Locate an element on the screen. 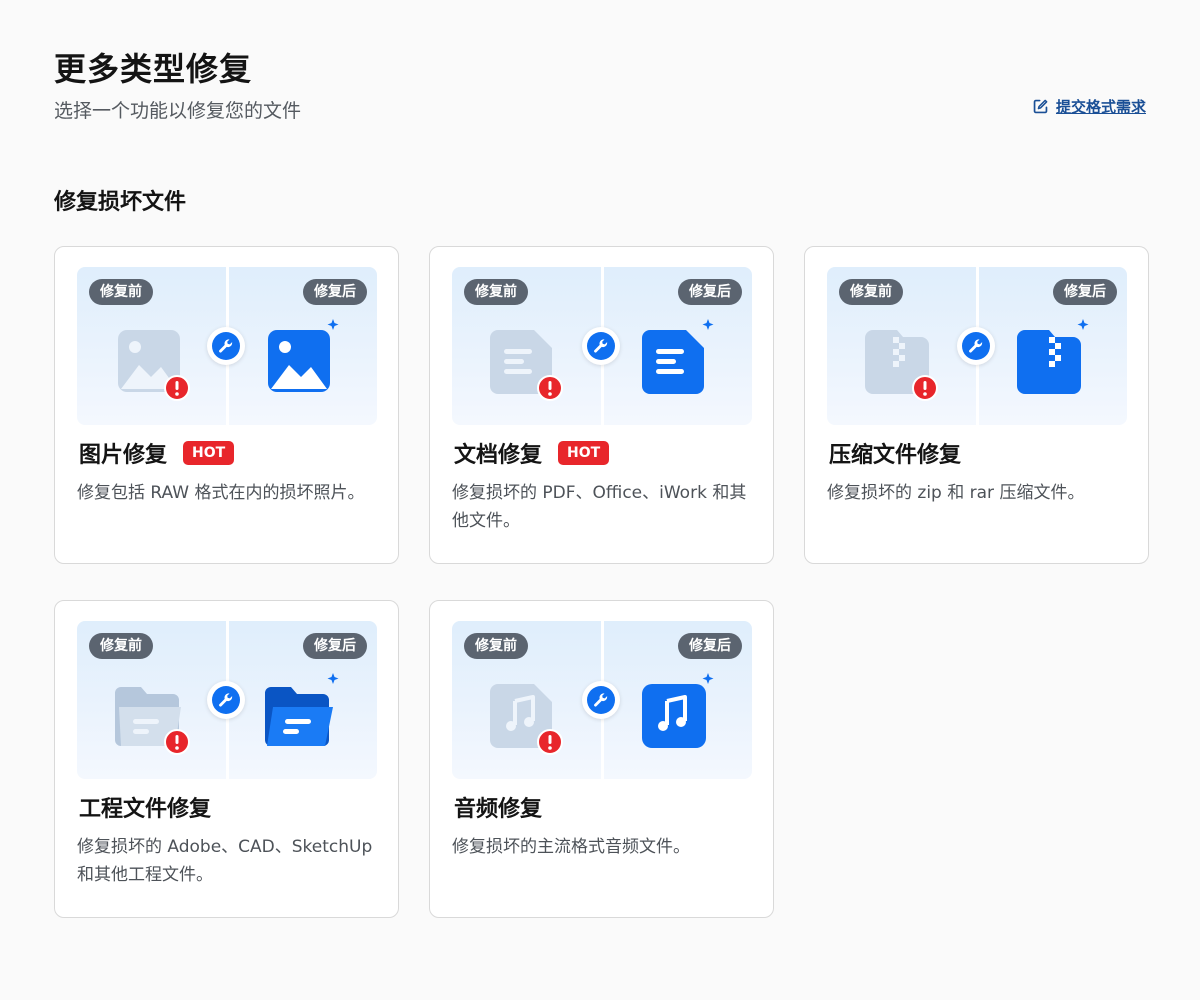 The height and width of the screenshot is (1000, 1200). card-title: 工程文件修复 is located at coordinates (145, 809).